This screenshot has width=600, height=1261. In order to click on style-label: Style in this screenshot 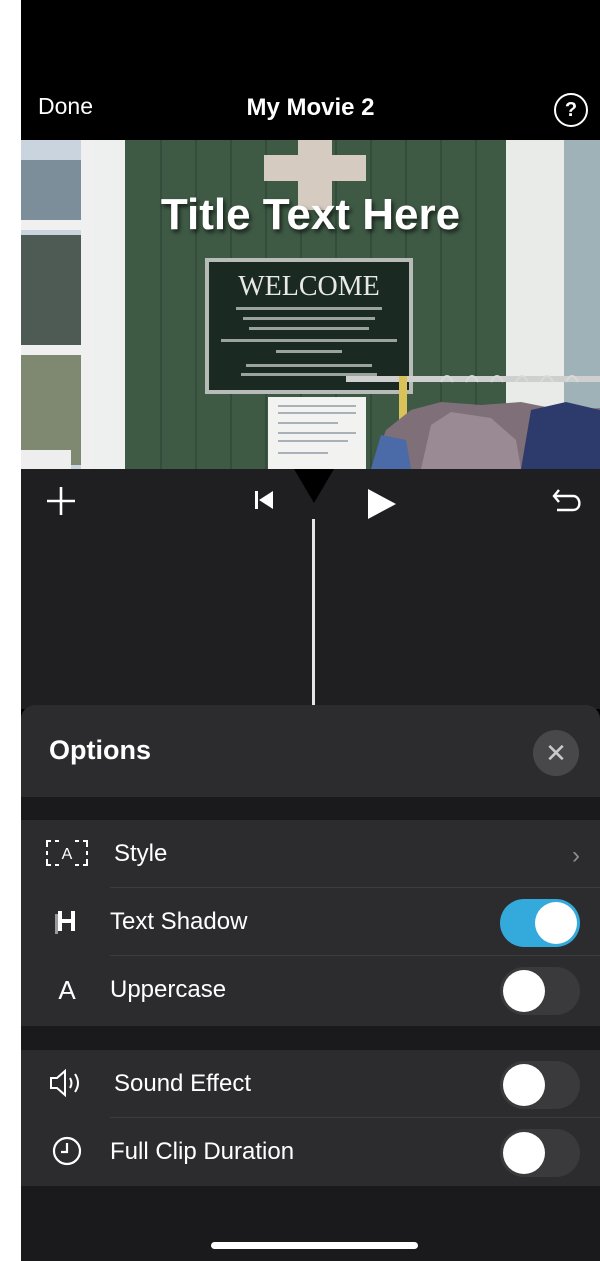, I will do `click(141, 853)`.